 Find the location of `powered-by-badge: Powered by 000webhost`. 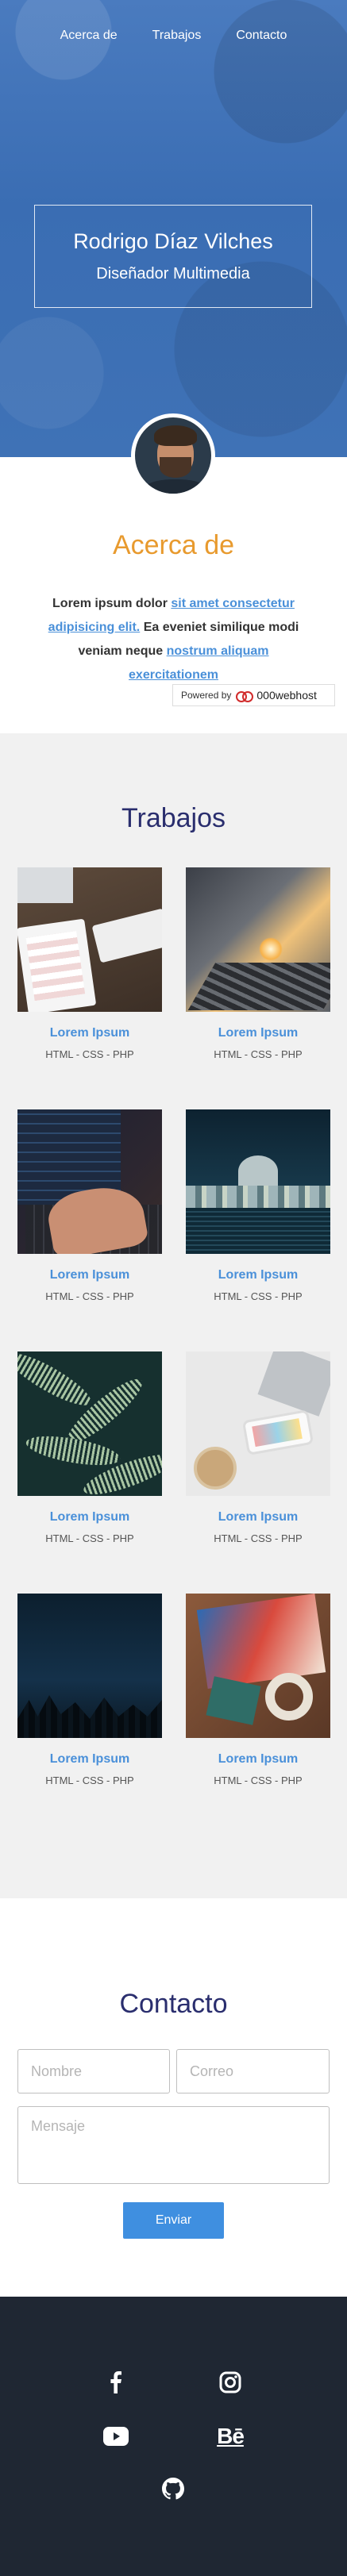

powered-by-badge: Powered by 000webhost is located at coordinates (254, 695).